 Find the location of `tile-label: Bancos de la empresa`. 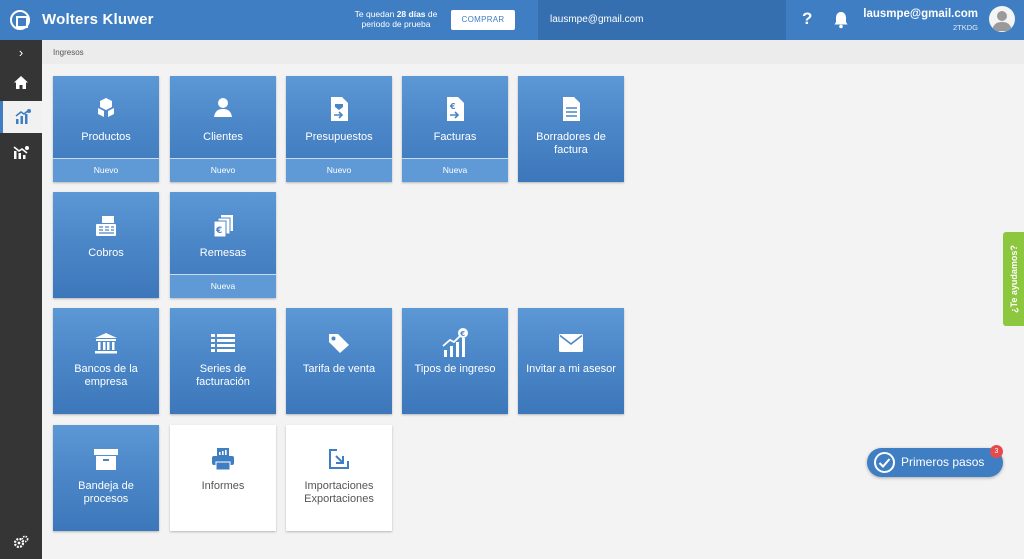

tile-label: Bancos de la empresa is located at coordinates (106, 375).